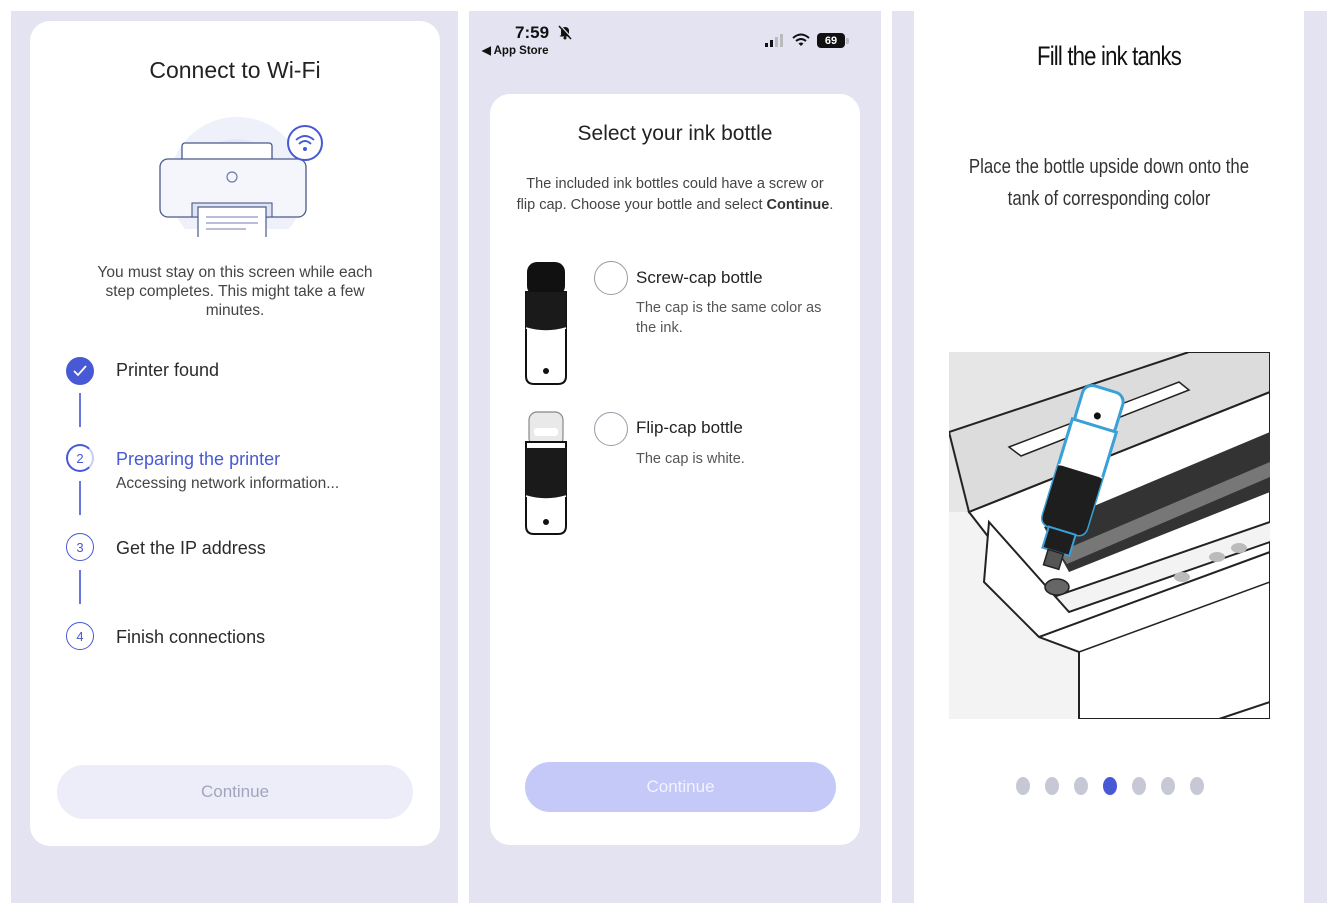 This screenshot has width=1335, height=921. Describe the element at coordinates (198, 459) in the screenshot. I see `step-label-preparing-printer: Preparing the printer` at that location.